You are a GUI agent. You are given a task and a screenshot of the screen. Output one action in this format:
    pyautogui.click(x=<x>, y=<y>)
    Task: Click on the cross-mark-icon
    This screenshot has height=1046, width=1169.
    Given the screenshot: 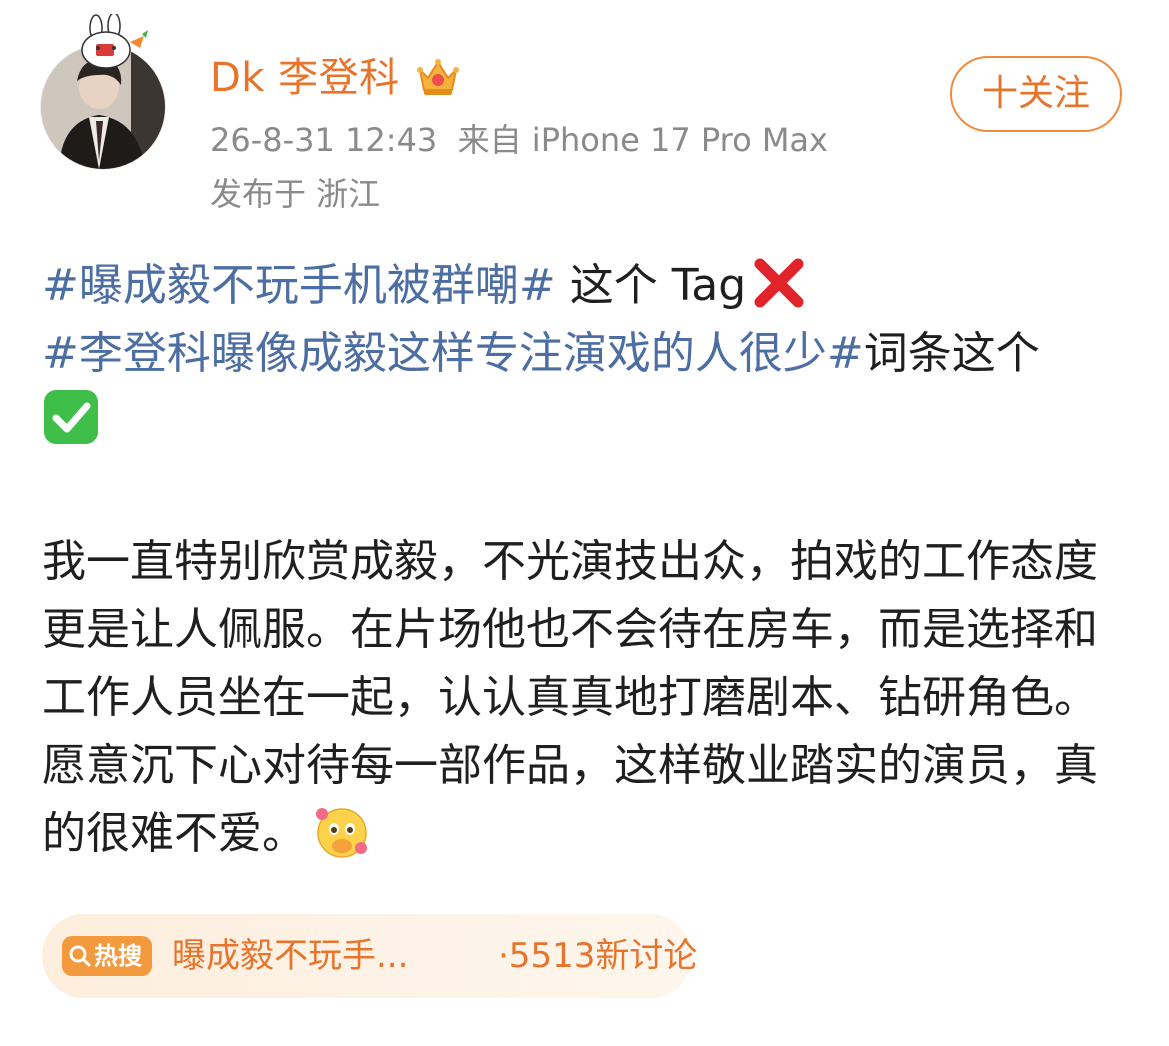 What is the action you would take?
    pyautogui.click(x=779, y=283)
    